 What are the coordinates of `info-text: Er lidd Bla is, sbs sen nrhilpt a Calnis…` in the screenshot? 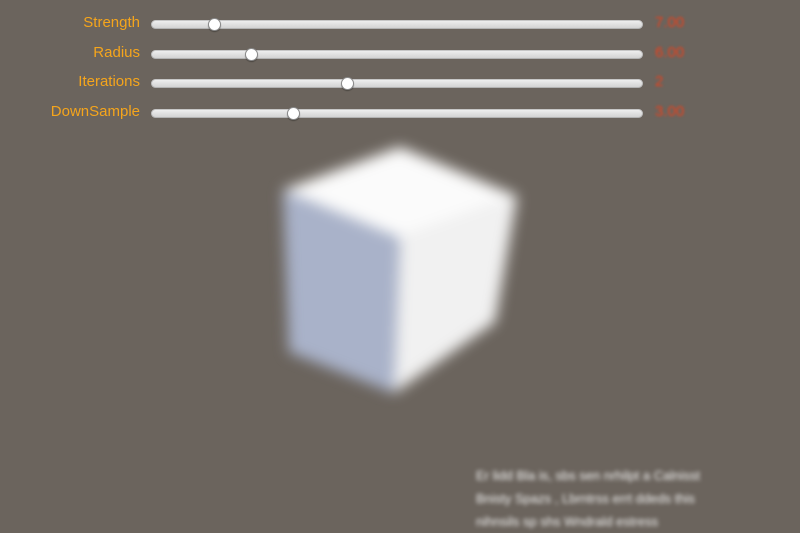 It's located at (588, 498).